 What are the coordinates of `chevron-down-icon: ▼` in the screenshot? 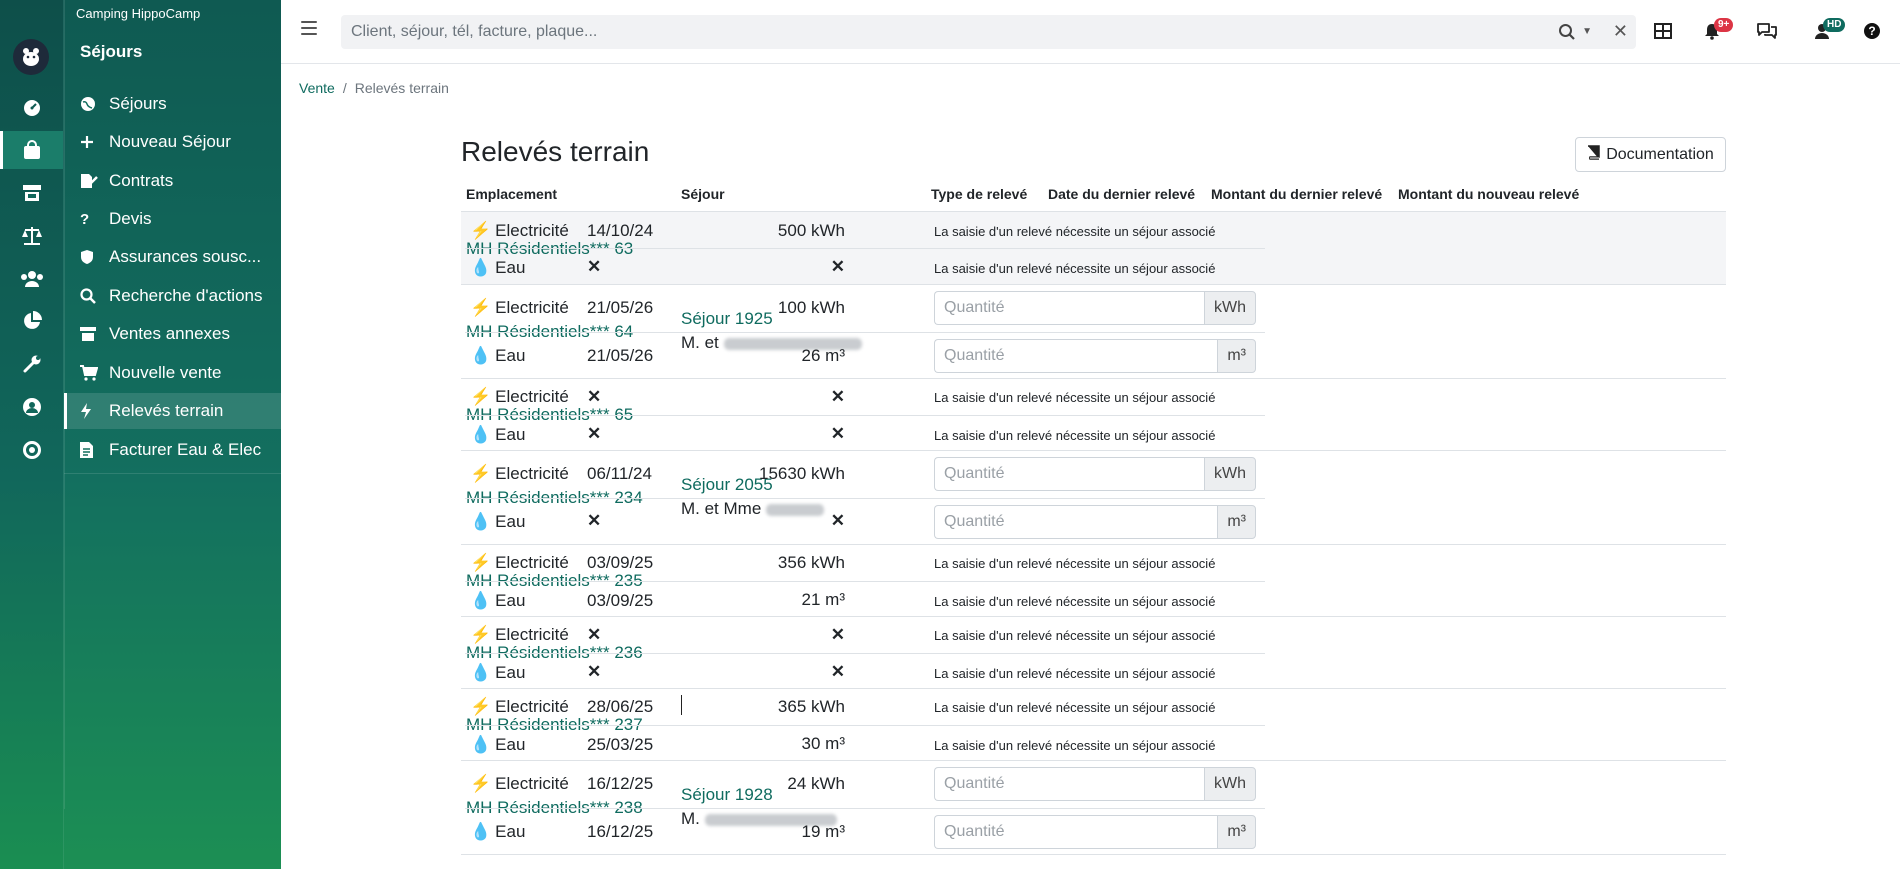 It's located at (1587, 31).